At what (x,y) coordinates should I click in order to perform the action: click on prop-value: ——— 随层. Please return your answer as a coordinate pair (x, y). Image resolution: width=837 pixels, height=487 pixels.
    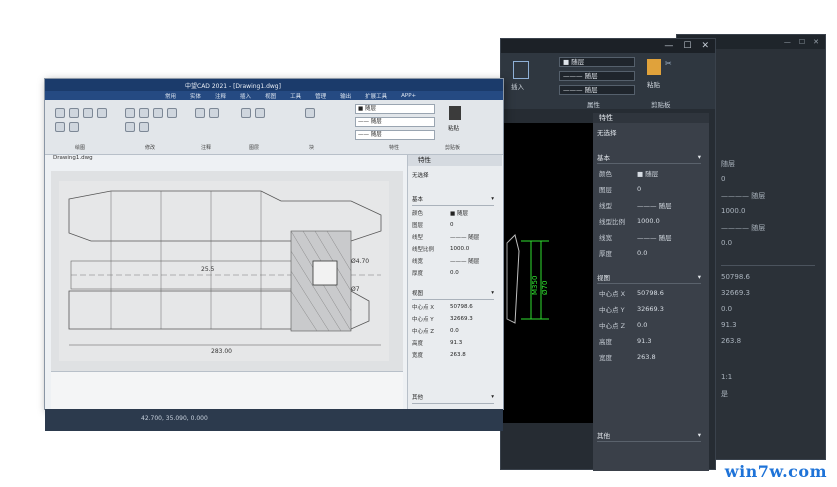
    Looking at the image, I should click on (654, 206).